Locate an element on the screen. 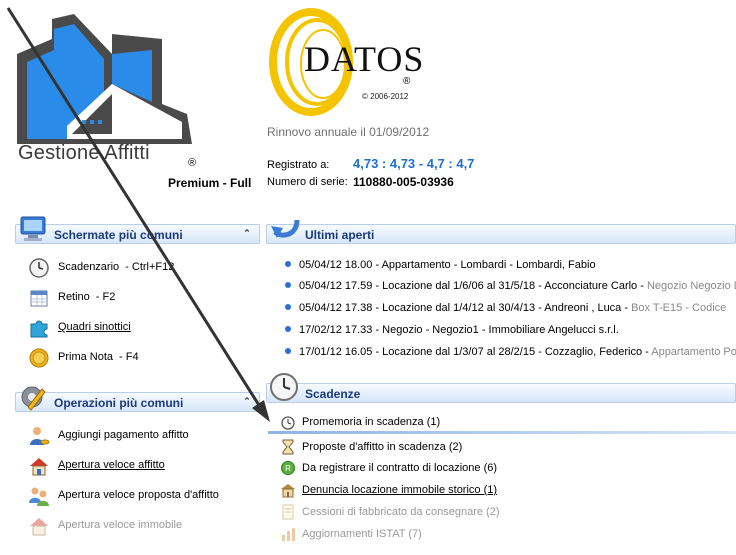  deadline-denuncia-label: Denuncia locazione immobile storico (1) is located at coordinates (400, 490).